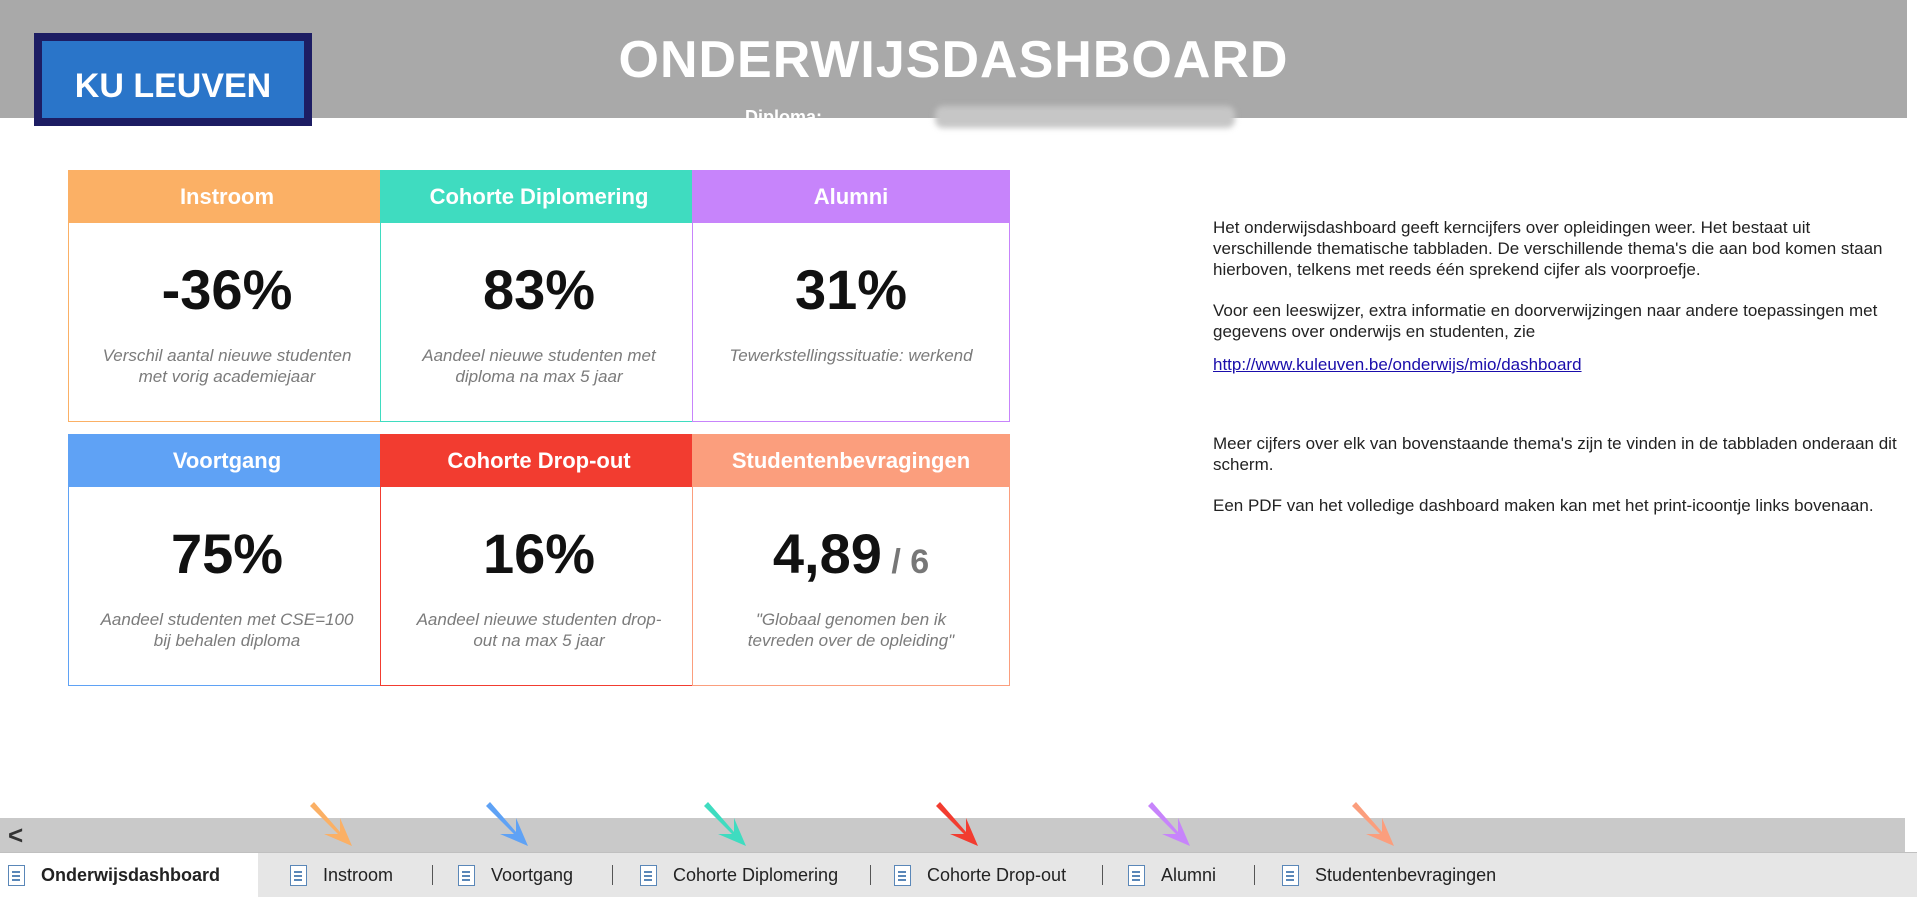 This screenshot has width=1917, height=897. Describe the element at coordinates (358, 874) in the screenshot. I see `tab-label: Instroom` at that location.